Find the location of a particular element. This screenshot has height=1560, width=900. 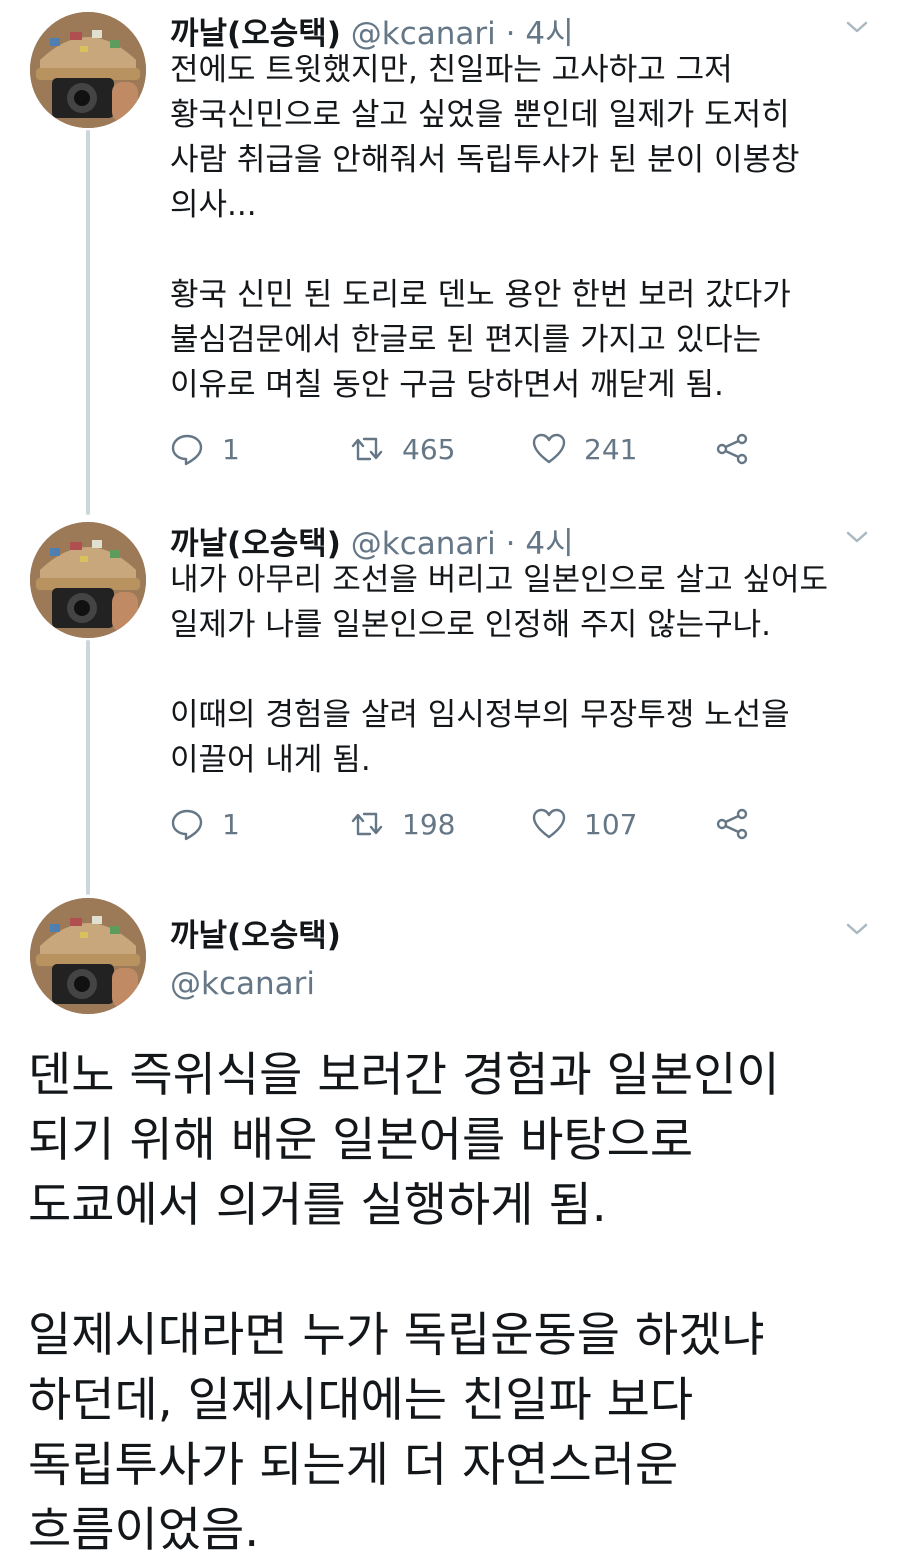

retweet-button: 465 is located at coordinates (402, 449).